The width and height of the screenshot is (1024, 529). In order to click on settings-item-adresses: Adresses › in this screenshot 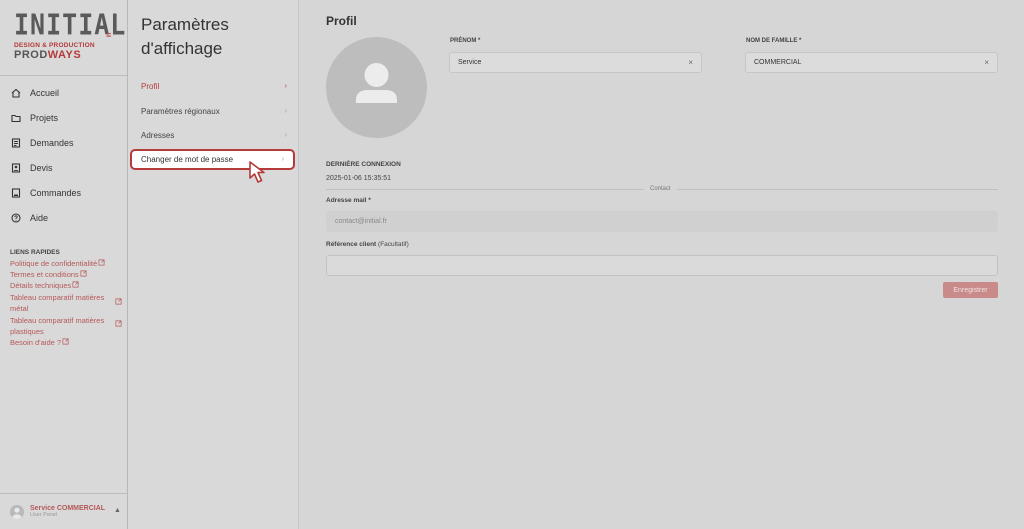, I will do `click(214, 135)`.